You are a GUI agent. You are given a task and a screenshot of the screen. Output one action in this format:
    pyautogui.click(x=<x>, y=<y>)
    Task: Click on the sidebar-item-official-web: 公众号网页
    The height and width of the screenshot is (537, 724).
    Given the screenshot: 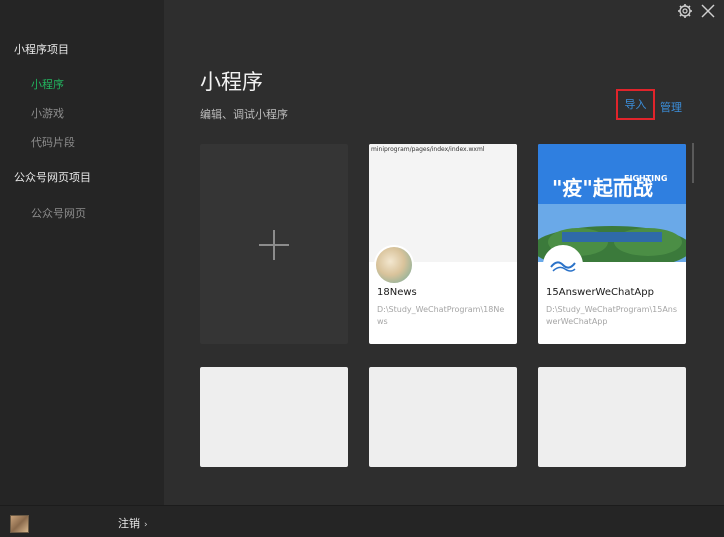 What is the action you would take?
    pyautogui.click(x=58, y=213)
    